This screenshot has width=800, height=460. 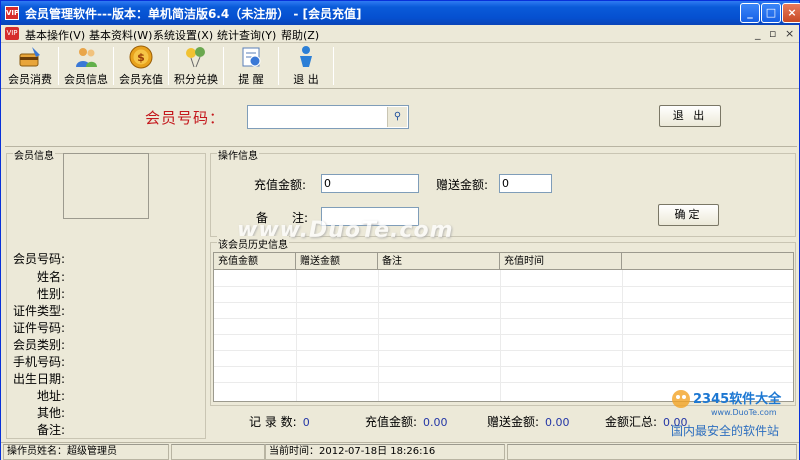 What do you see at coordinates (561, 261) in the screenshot?
I see `column-header-recharge-time: 充值时间` at bounding box center [561, 261].